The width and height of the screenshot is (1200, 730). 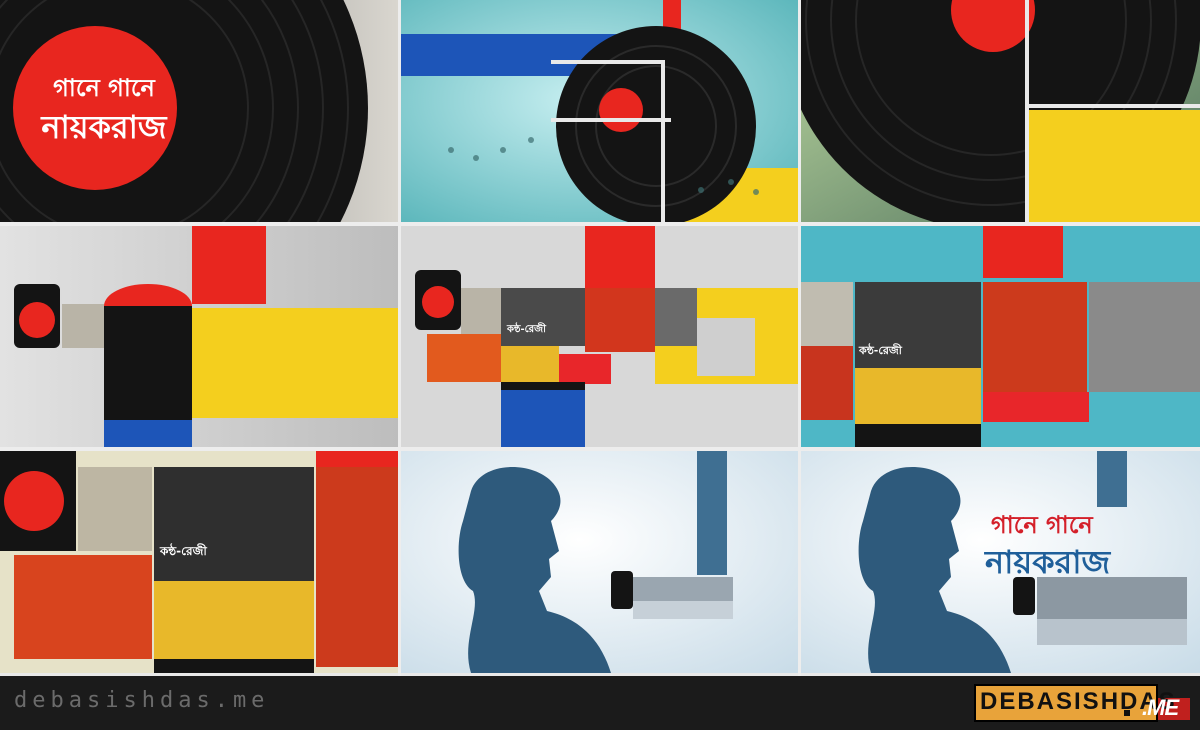 I want to click on collage-record-art, so click(x=199, y=336).